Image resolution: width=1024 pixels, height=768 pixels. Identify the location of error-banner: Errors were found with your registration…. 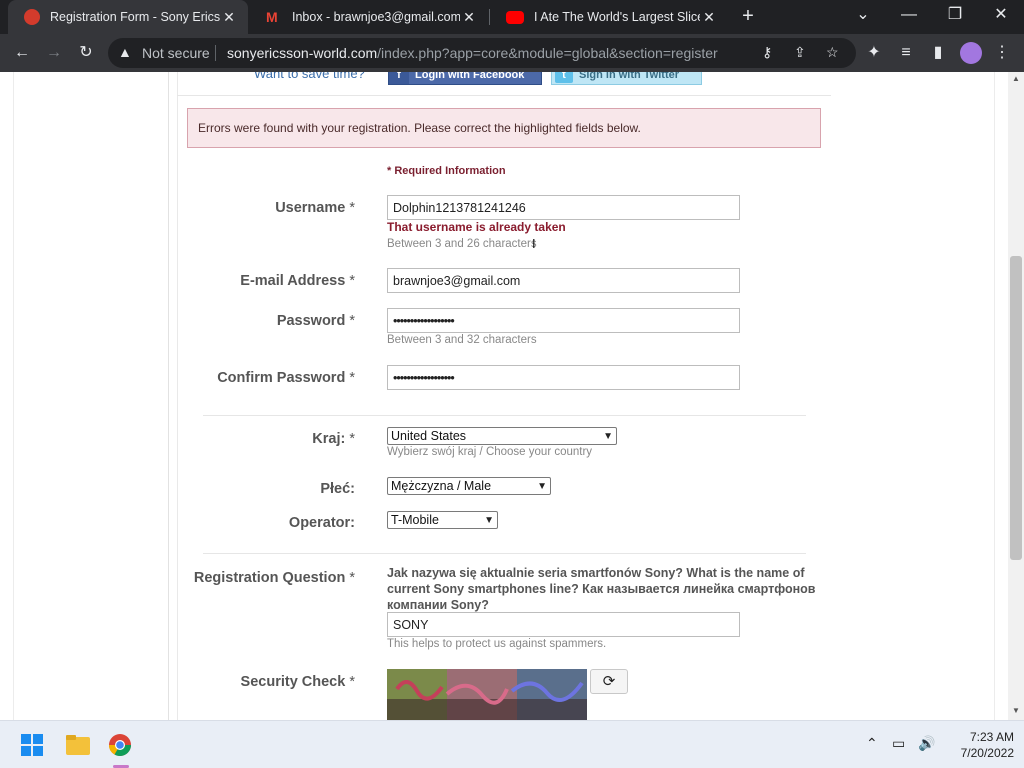
(504, 128).